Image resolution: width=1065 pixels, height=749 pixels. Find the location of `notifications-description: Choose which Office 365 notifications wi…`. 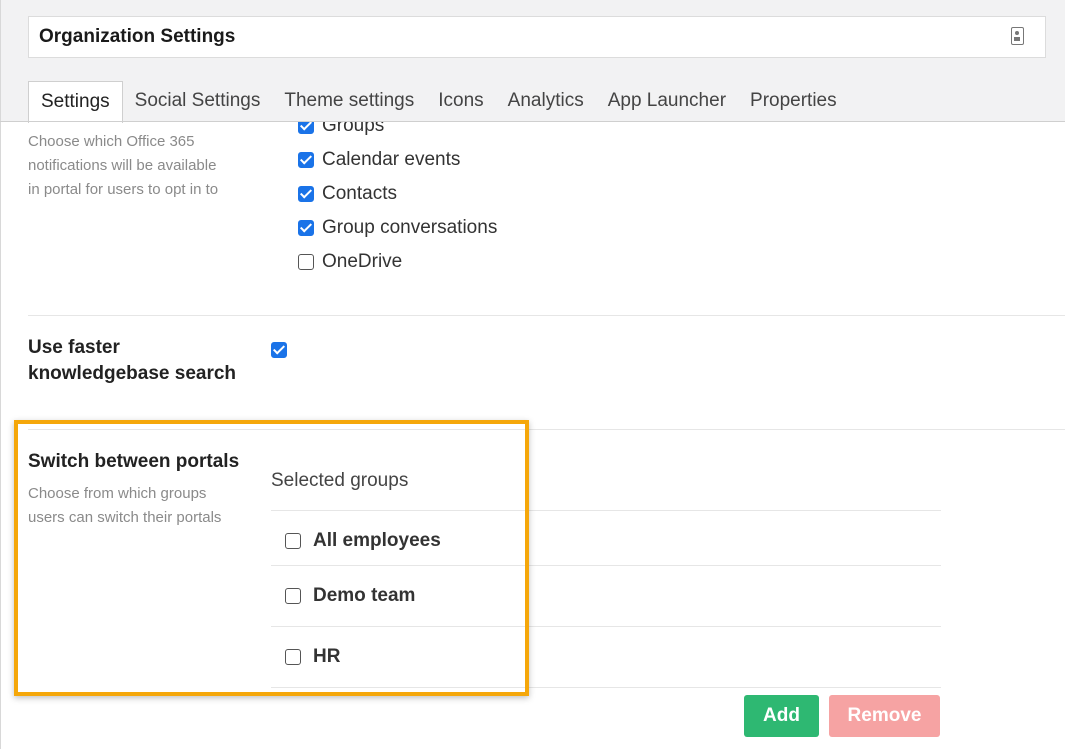

notifications-description: Choose which Office 365 notifications wi… is located at coordinates (123, 165).